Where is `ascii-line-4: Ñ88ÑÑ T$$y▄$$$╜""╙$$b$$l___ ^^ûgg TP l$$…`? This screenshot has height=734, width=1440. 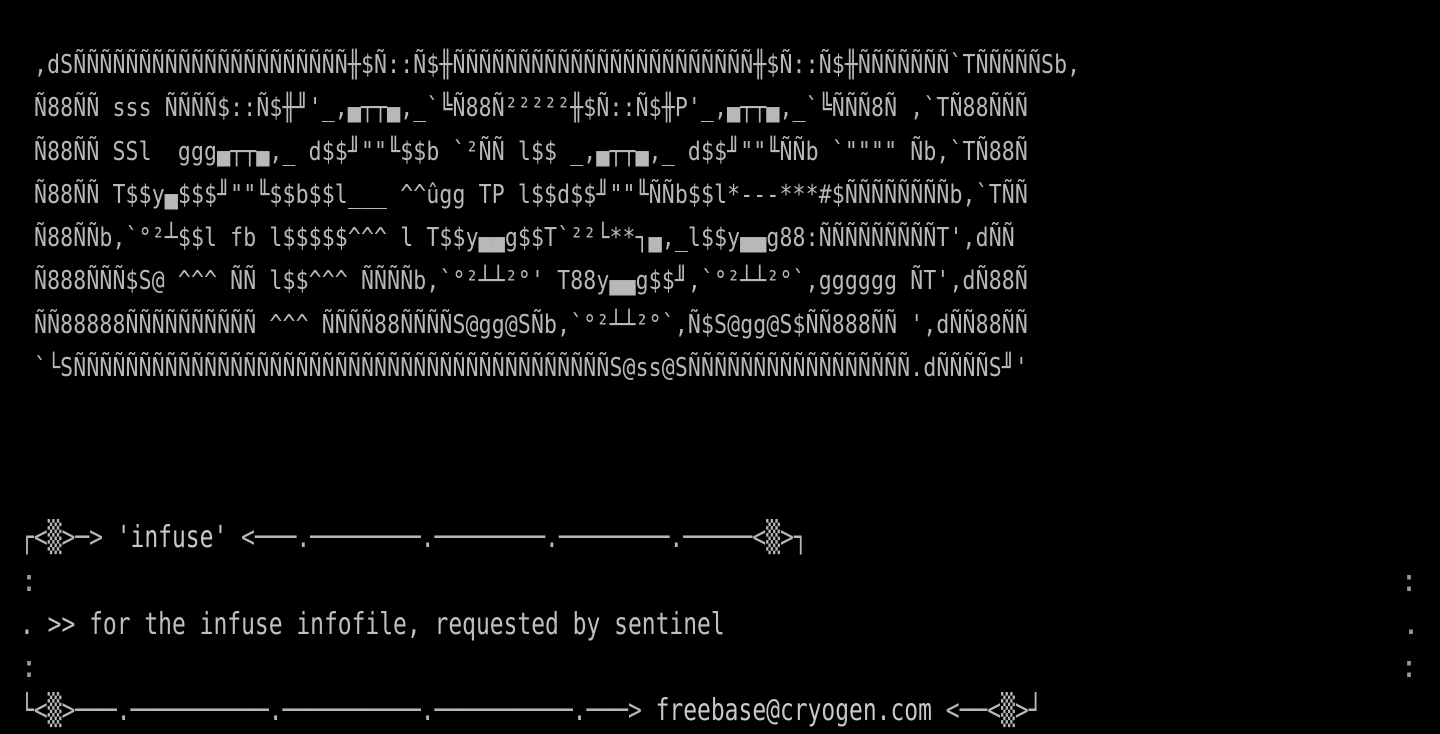
ascii-line-4: Ñ88ÑÑ T$$y▄$$$╜""╙$$b$$l___ ^^ûgg TP l$$… is located at coordinates (531, 194).